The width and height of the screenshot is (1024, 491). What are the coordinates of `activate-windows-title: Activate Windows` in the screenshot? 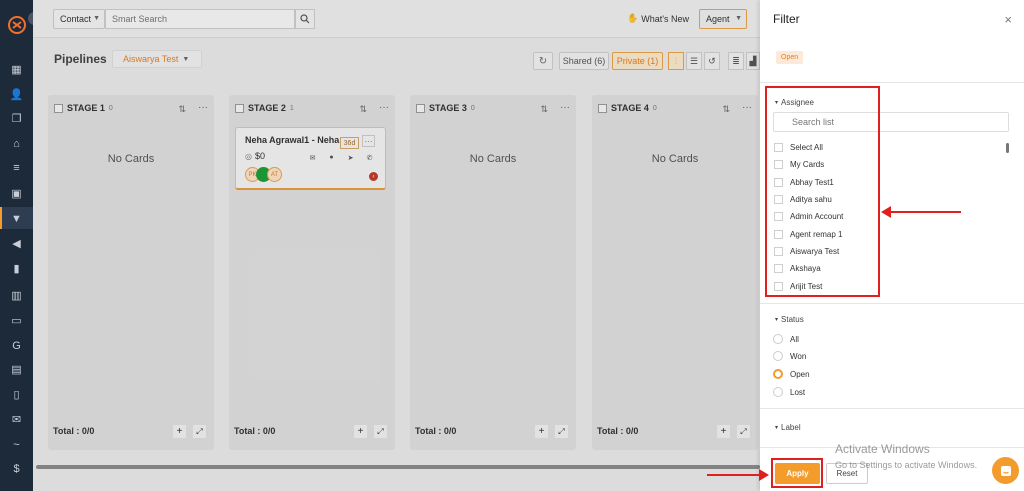 It's located at (882, 449).